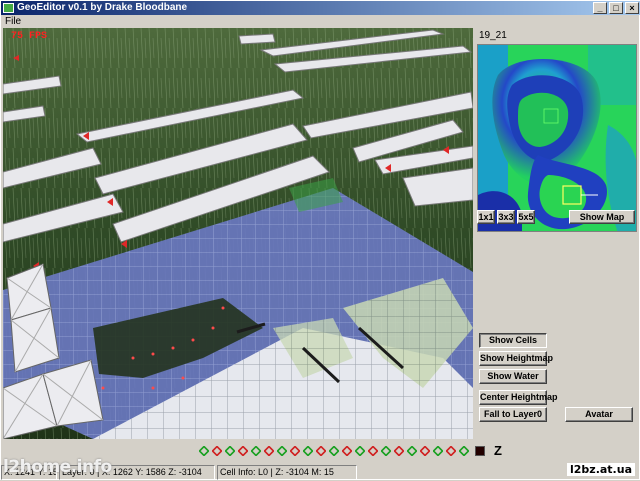  Describe the element at coordinates (493, 35) in the screenshot. I see `map-region-label: 19_21` at that location.